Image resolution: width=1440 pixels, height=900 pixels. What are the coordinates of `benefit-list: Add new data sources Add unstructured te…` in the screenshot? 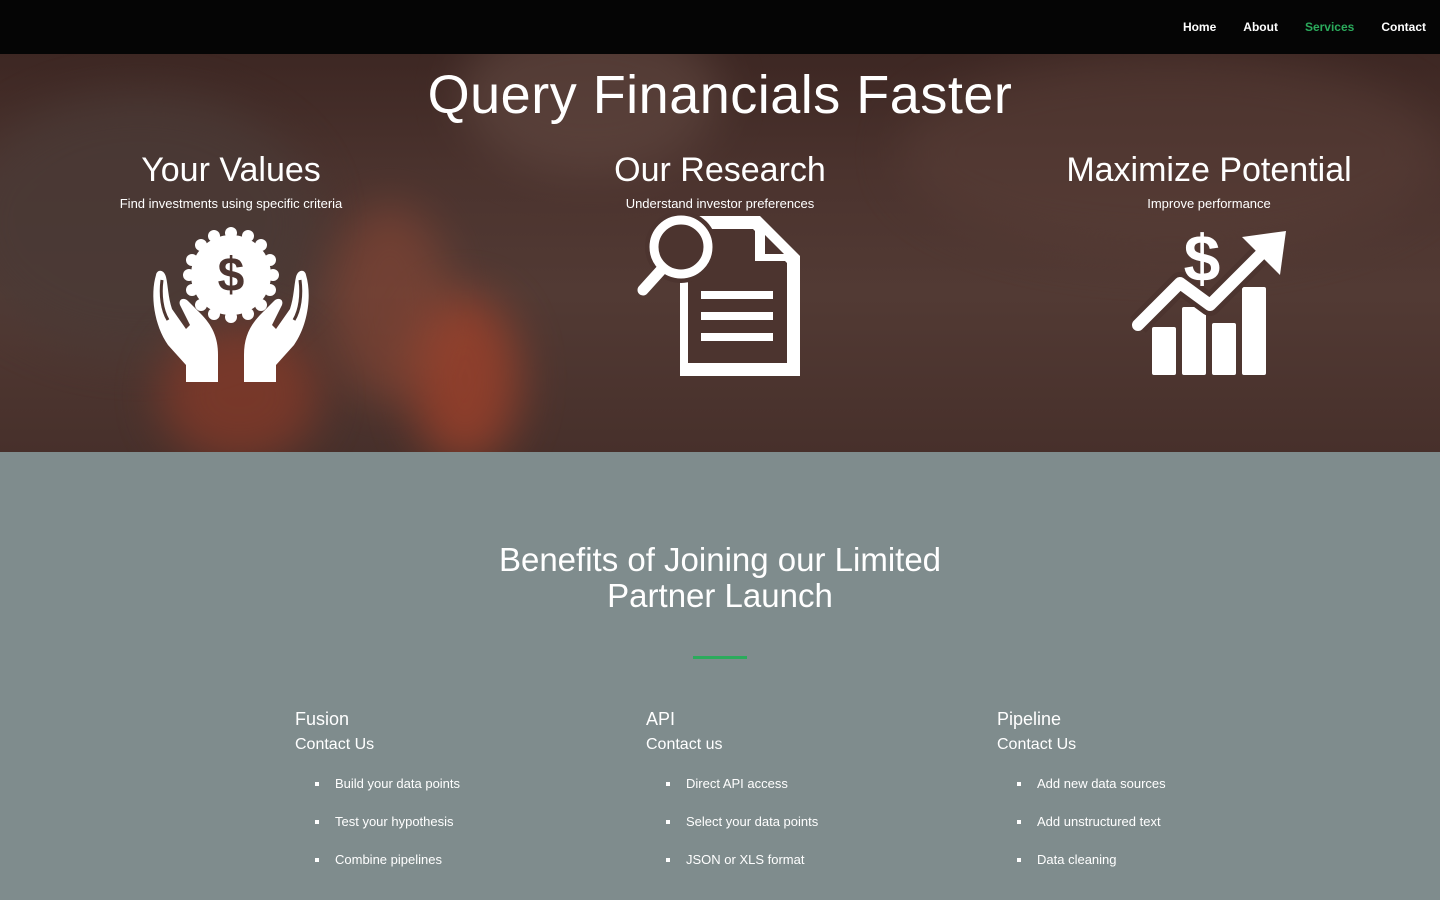 It's located at (1147, 822).